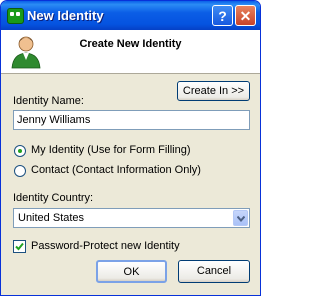  Describe the element at coordinates (116, 170) in the screenshot. I see `contact-label: Contact (Contact Information Only)` at that location.